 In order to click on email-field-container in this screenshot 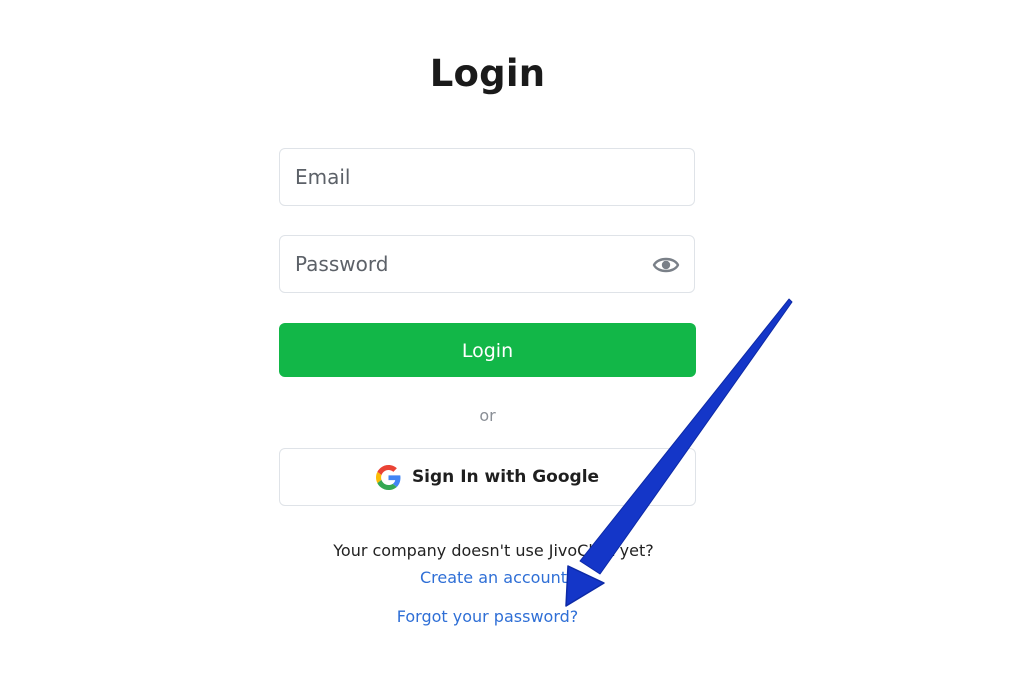, I will do `click(487, 177)`.